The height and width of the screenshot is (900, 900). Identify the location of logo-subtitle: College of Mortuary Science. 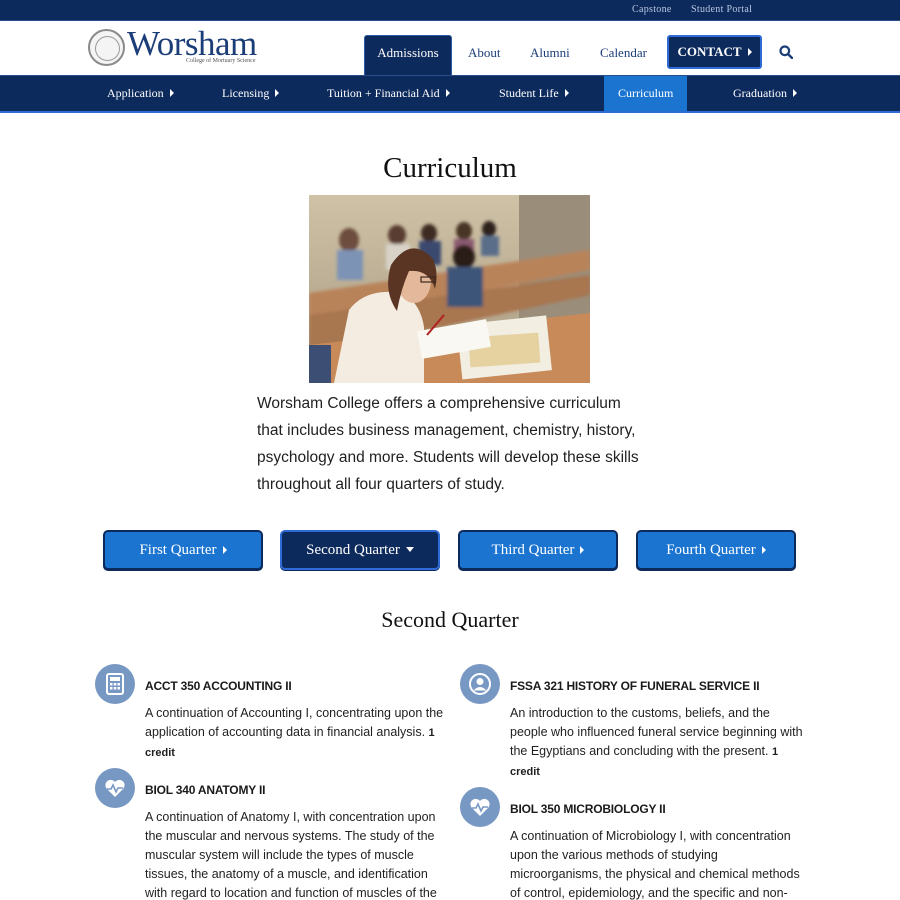
(221, 61).